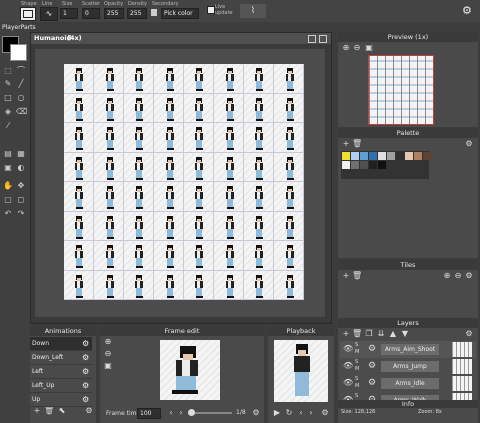 The height and width of the screenshot is (423, 480). What do you see at coordinates (8, 168) in the screenshot?
I see `tile-tool-icon: ▣` at bounding box center [8, 168].